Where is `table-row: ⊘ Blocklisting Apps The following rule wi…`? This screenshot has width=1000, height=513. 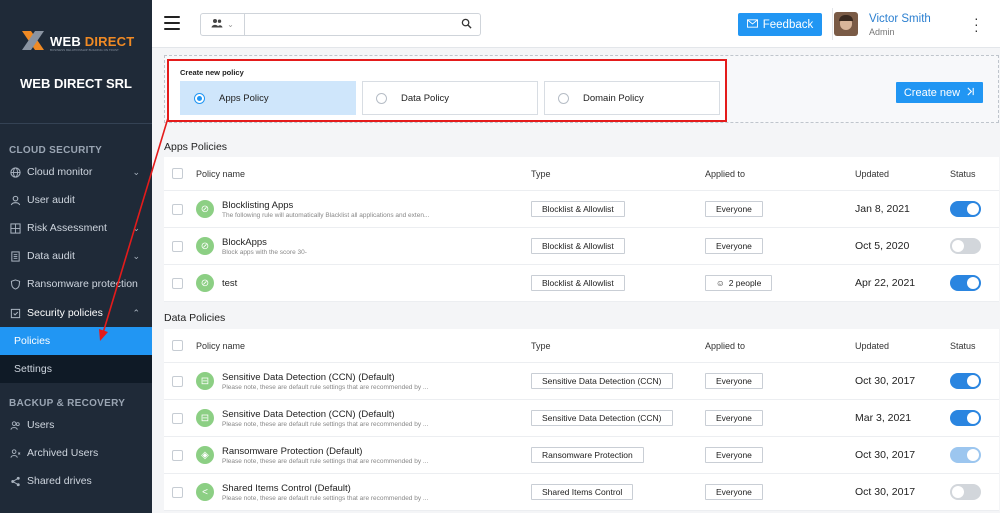 table-row: ⊘ Blocklisting Apps The following rule wi… is located at coordinates (581, 209).